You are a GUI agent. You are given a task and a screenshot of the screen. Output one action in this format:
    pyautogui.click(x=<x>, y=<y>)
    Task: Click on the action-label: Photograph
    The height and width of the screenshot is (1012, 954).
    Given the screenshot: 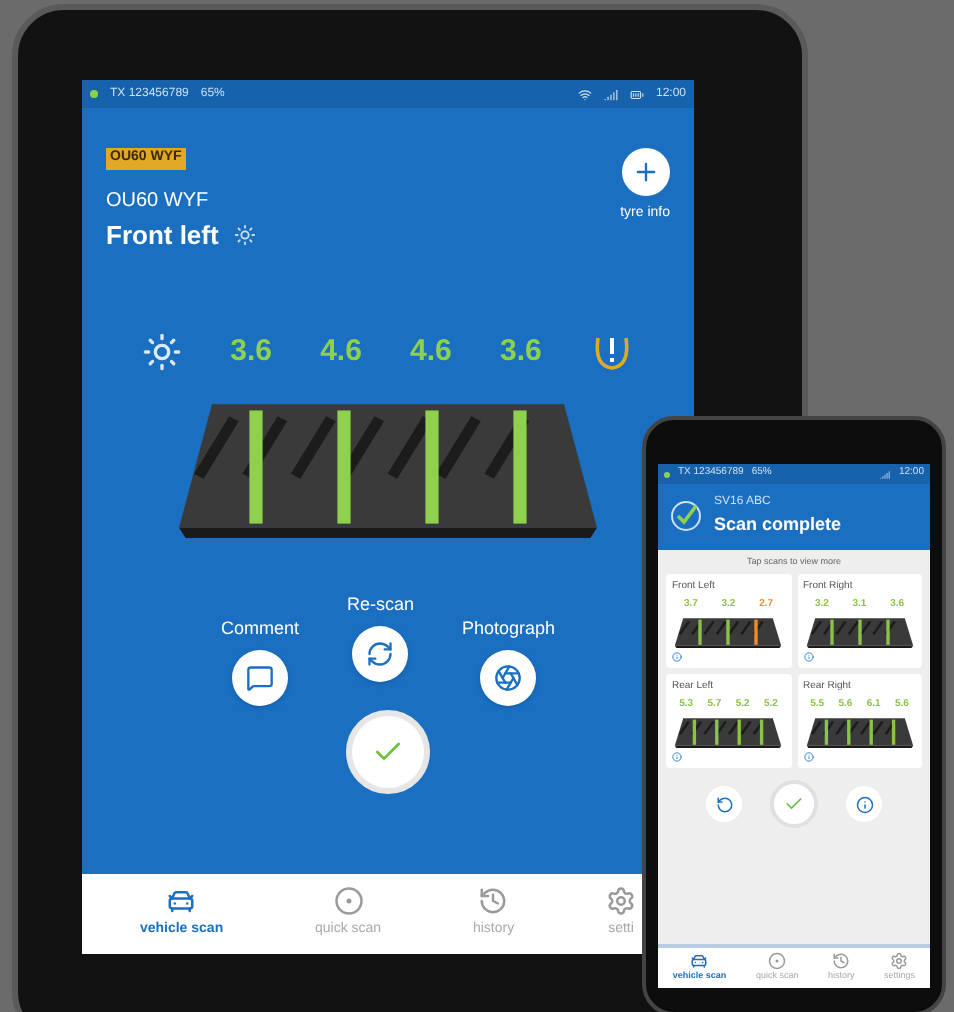 What is the action you would take?
    pyautogui.click(x=508, y=628)
    